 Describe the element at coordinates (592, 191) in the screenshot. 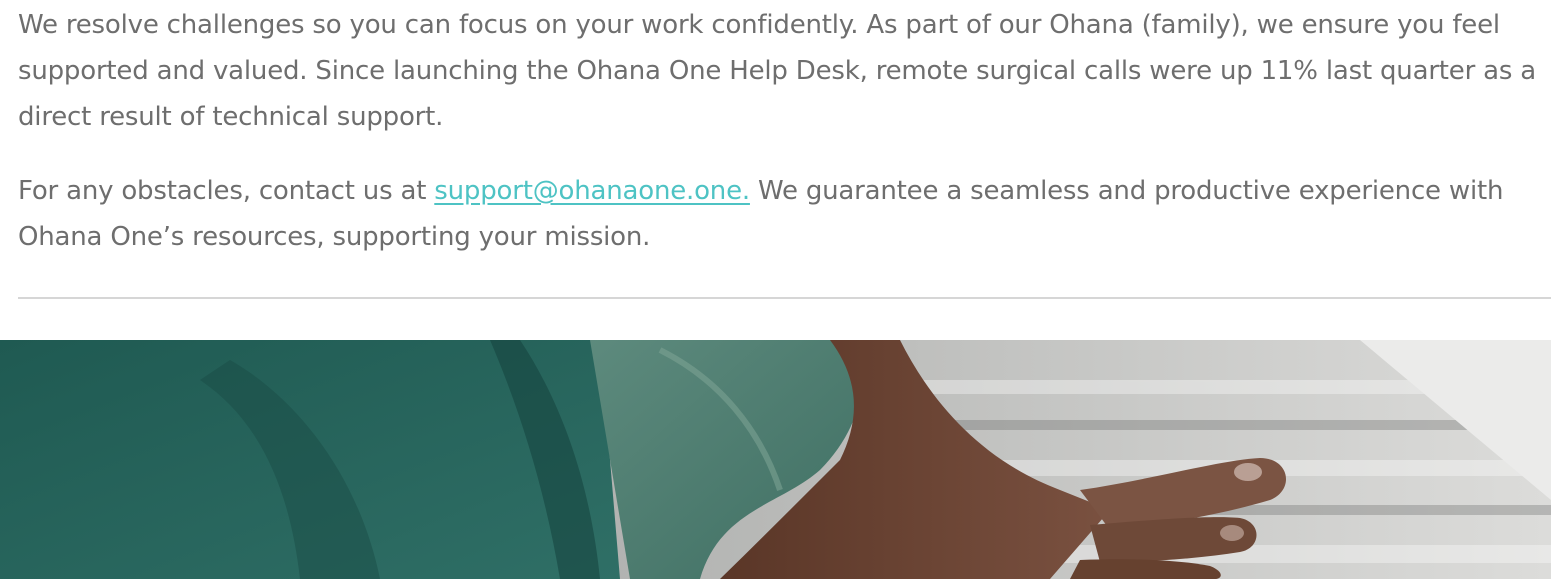

I see `support-email-link: support@ohanaone.one.` at that location.